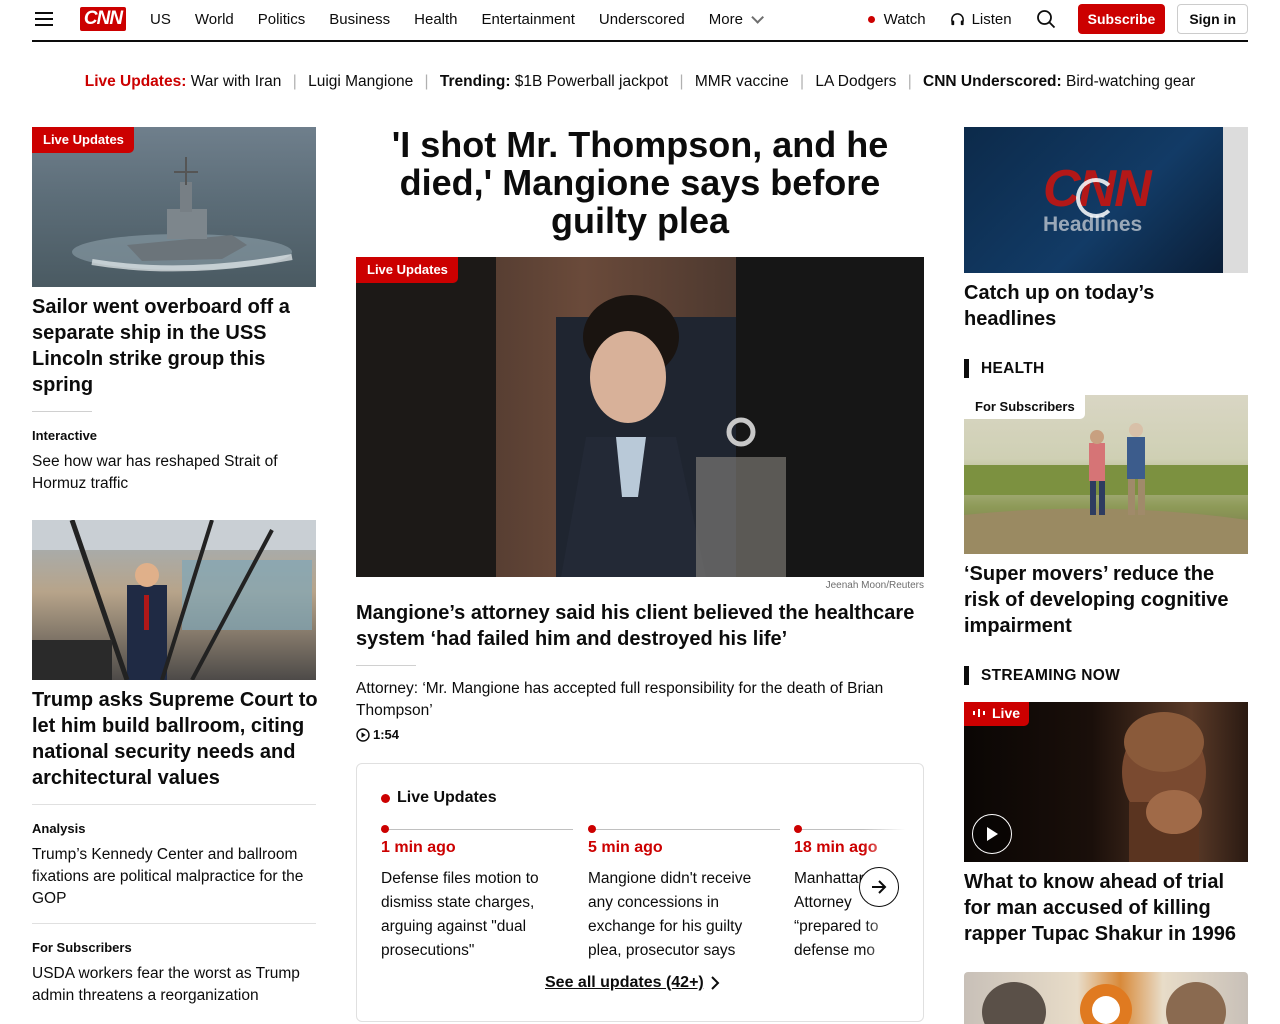 This screenshot has width=1280, height=1024. What do you see at coordinates (991, 19) in the screenshot?
I see `listen-label: Listen` at bounding box center [991, 19].